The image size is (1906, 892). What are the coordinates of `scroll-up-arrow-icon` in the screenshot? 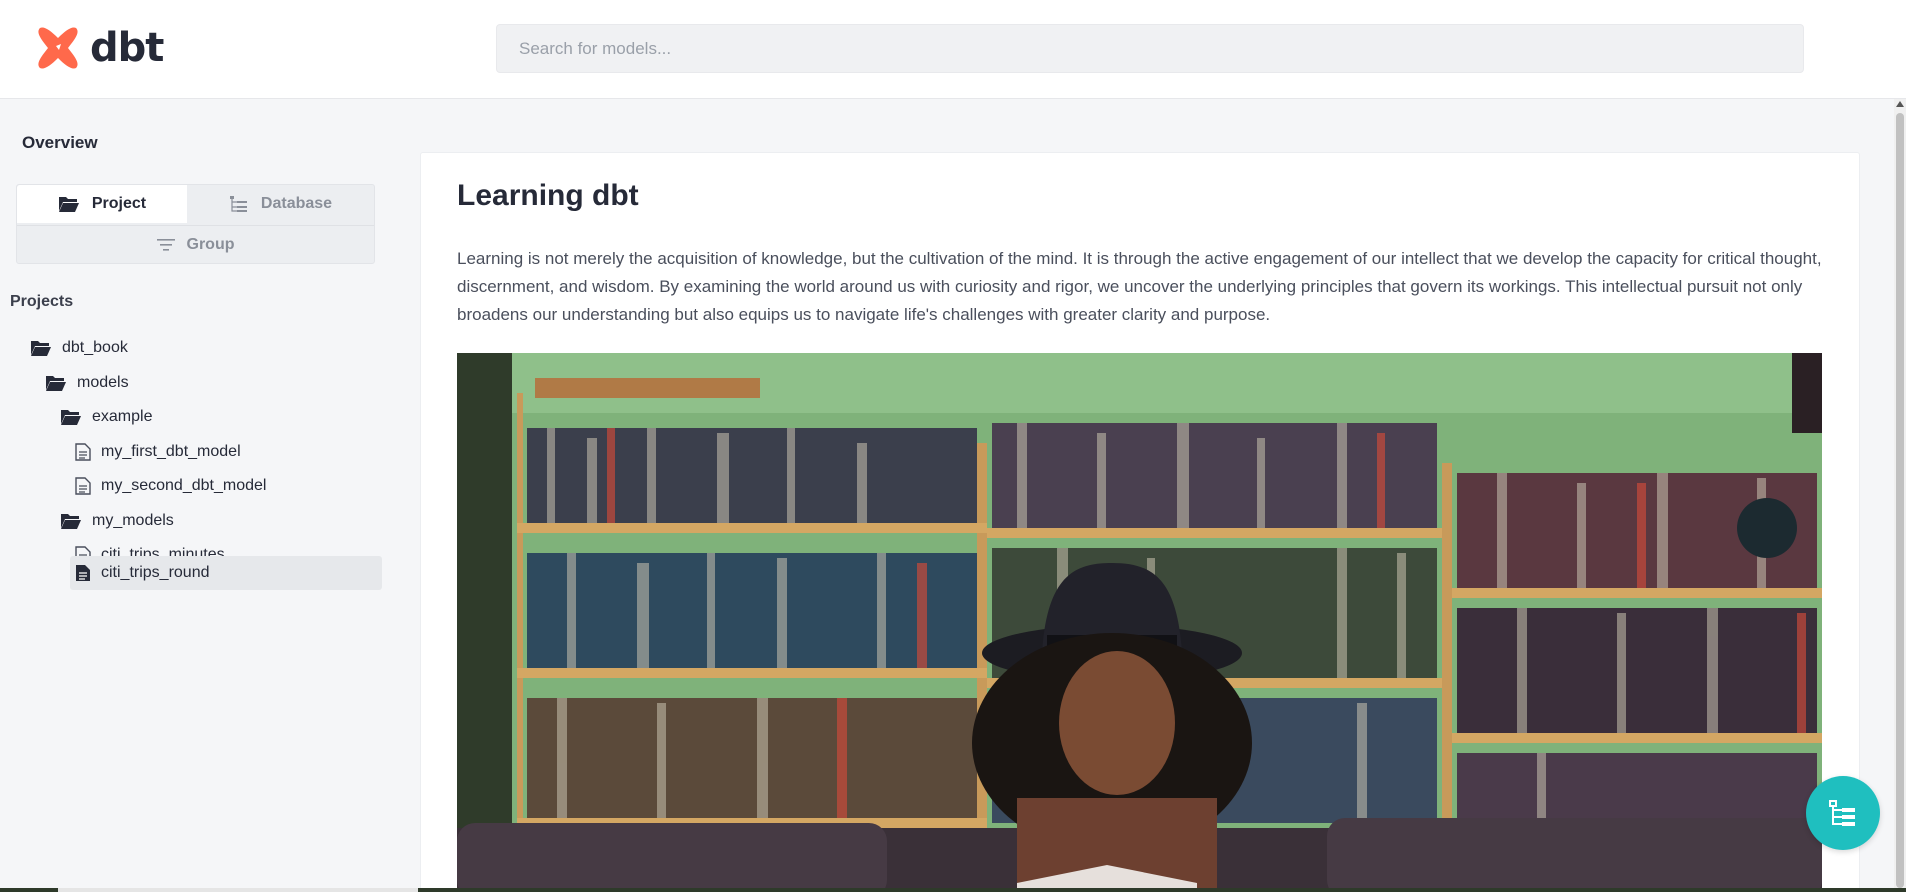 It's located at (1900, 104).